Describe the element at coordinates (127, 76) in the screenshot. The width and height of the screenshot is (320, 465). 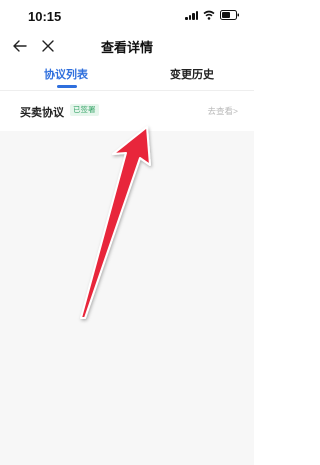
I see `tab-bar: 协议列表 变更历史` at that location.